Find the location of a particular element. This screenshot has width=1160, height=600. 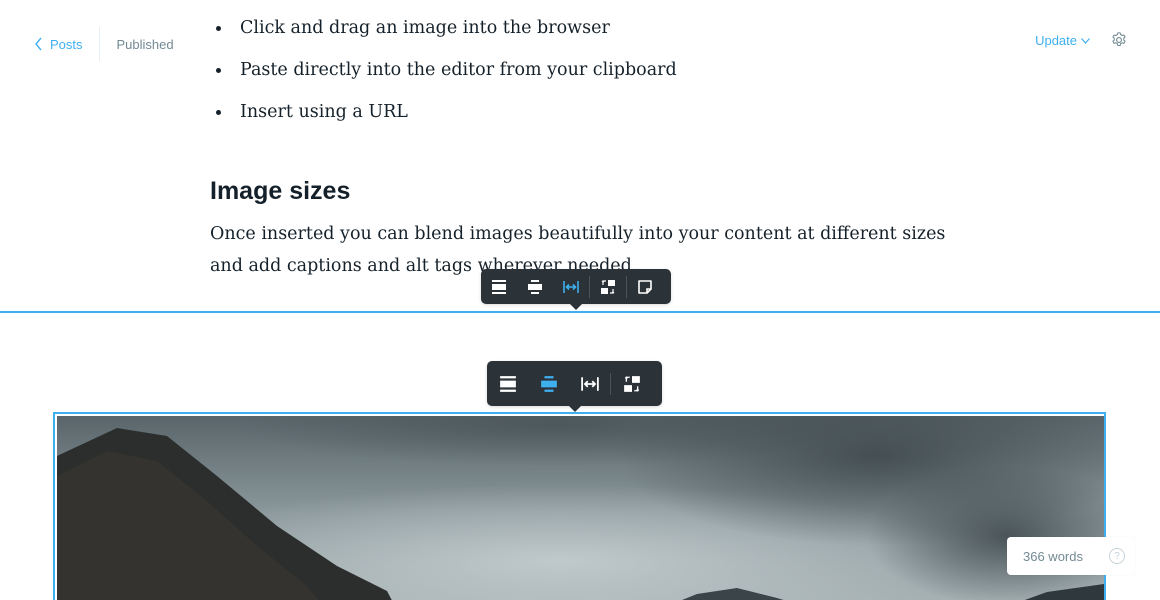

list-item: Insert using a URL is located at coordinates (443, 119).